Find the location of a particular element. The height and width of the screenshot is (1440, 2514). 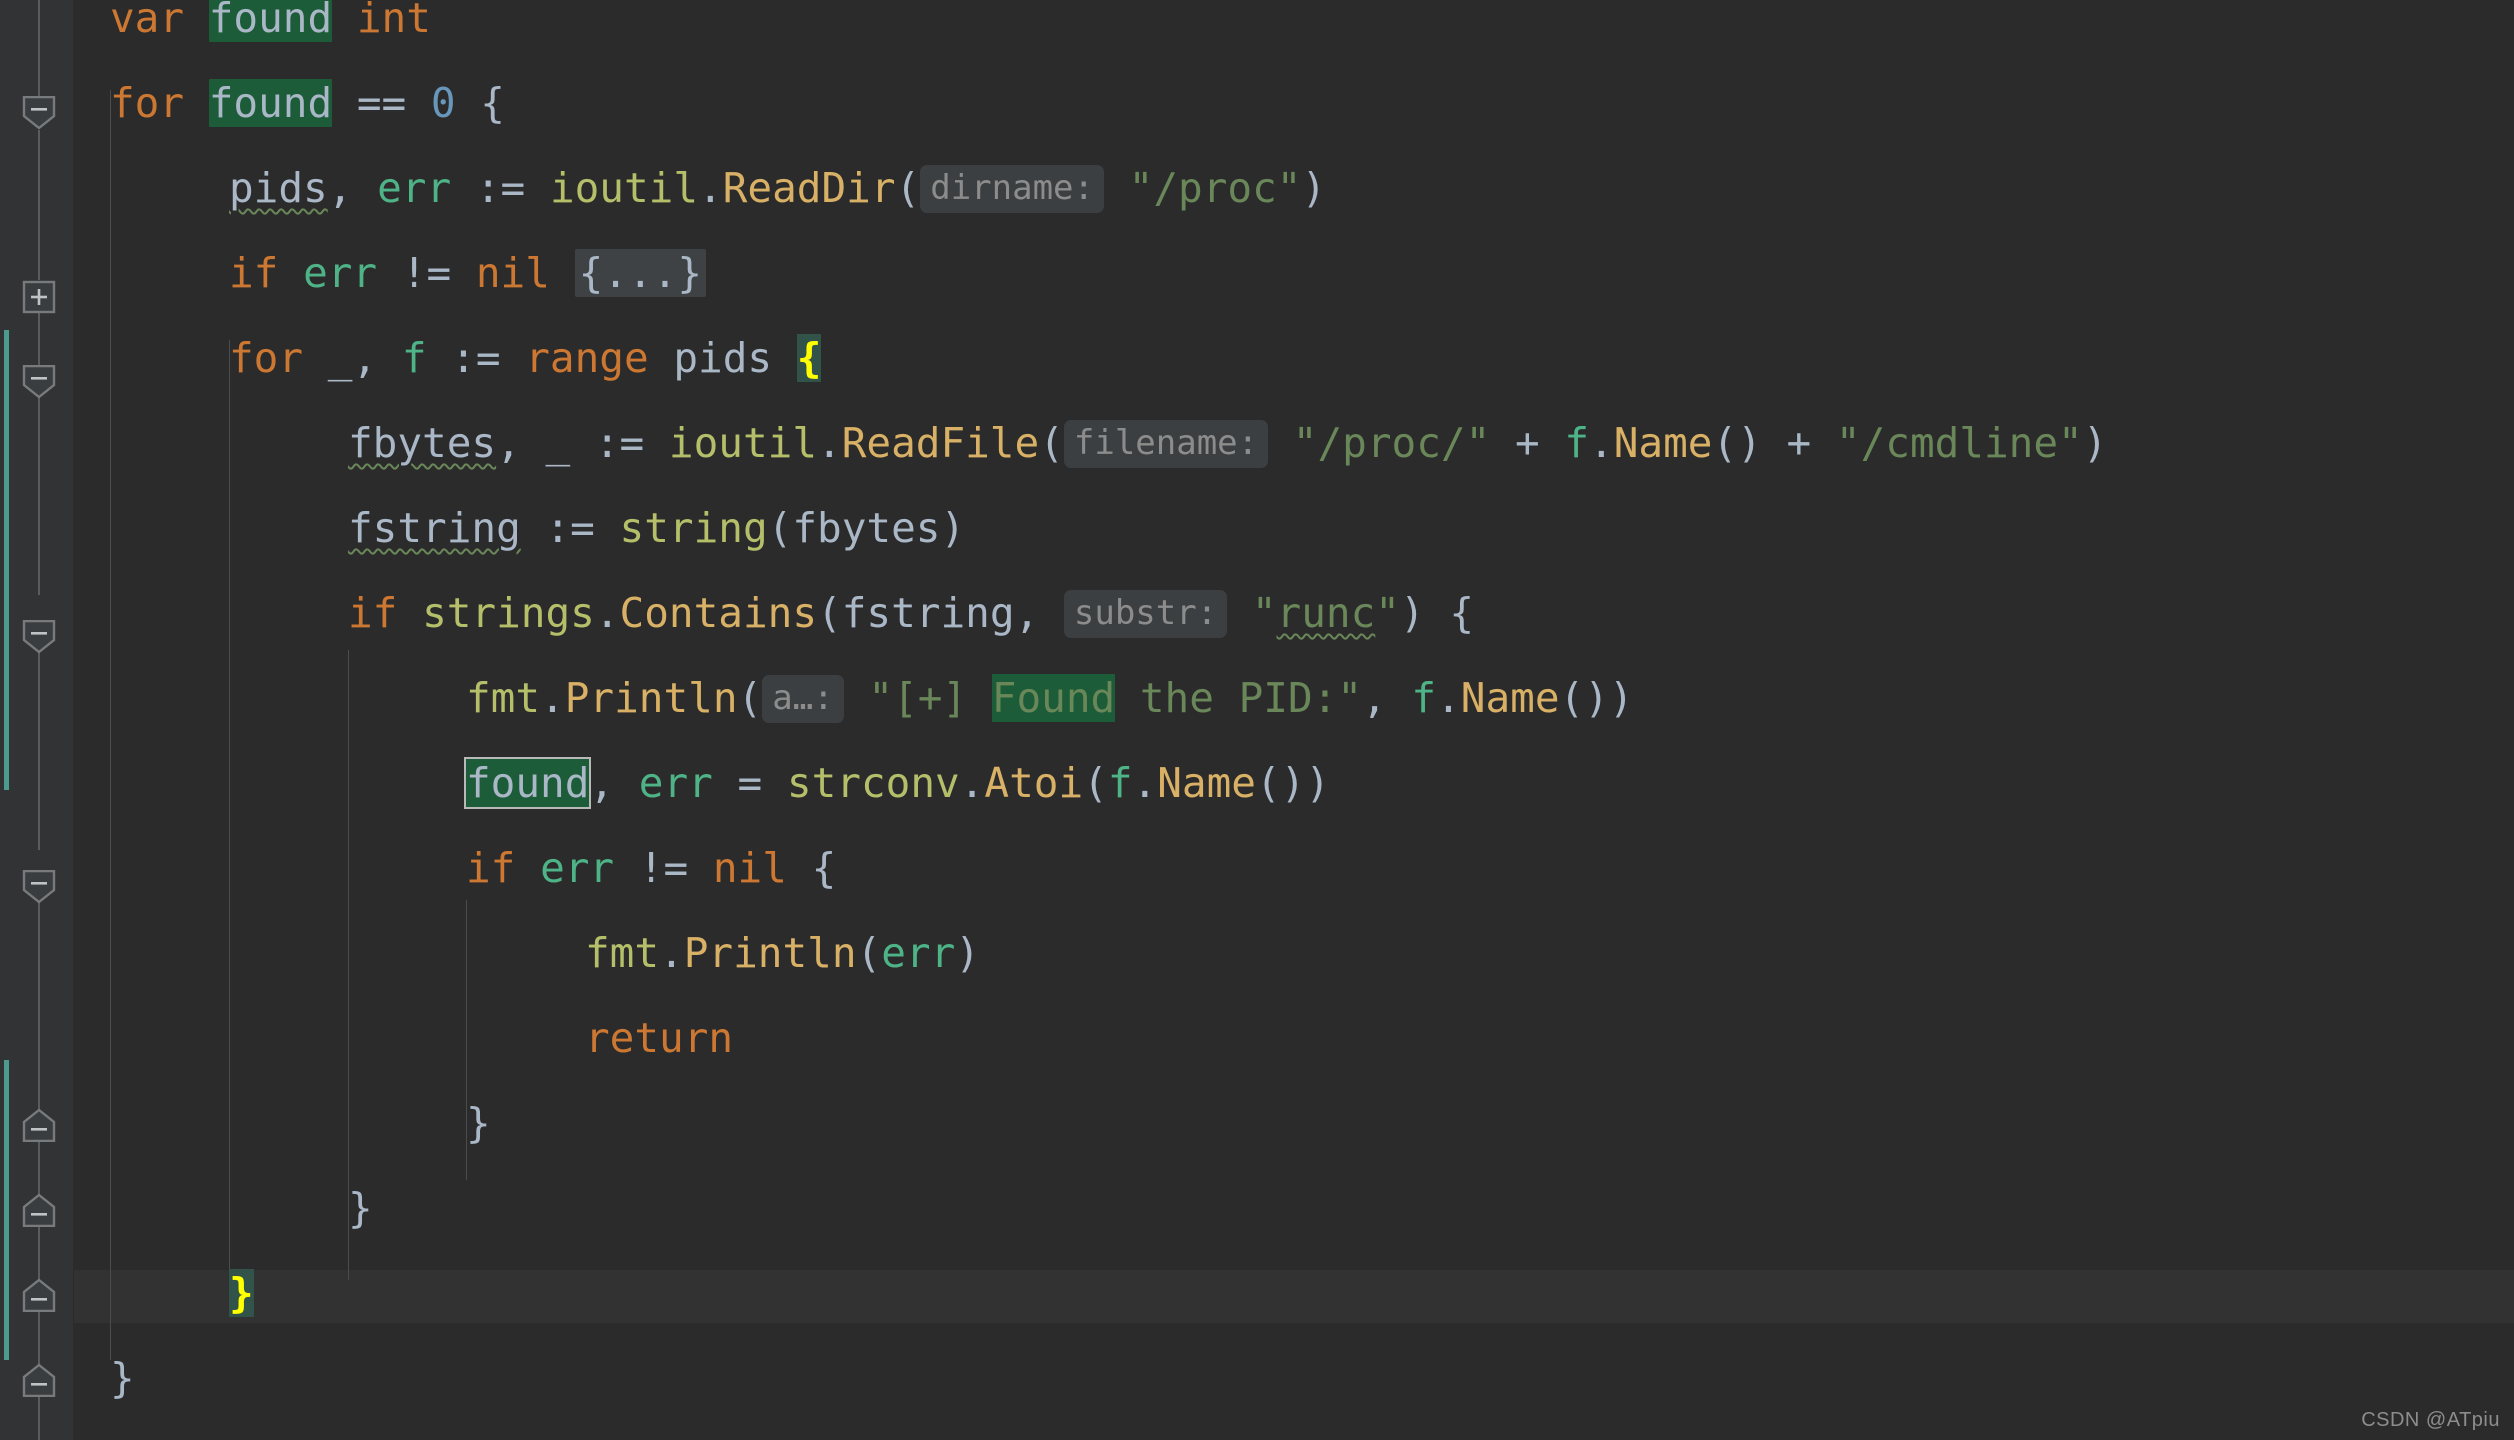

matching-brace-open: { is located at coordinates (809, 358).